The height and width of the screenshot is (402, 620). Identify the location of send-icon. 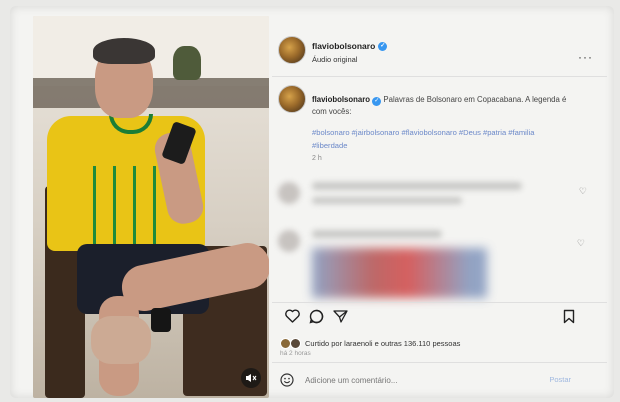
(340, 316).